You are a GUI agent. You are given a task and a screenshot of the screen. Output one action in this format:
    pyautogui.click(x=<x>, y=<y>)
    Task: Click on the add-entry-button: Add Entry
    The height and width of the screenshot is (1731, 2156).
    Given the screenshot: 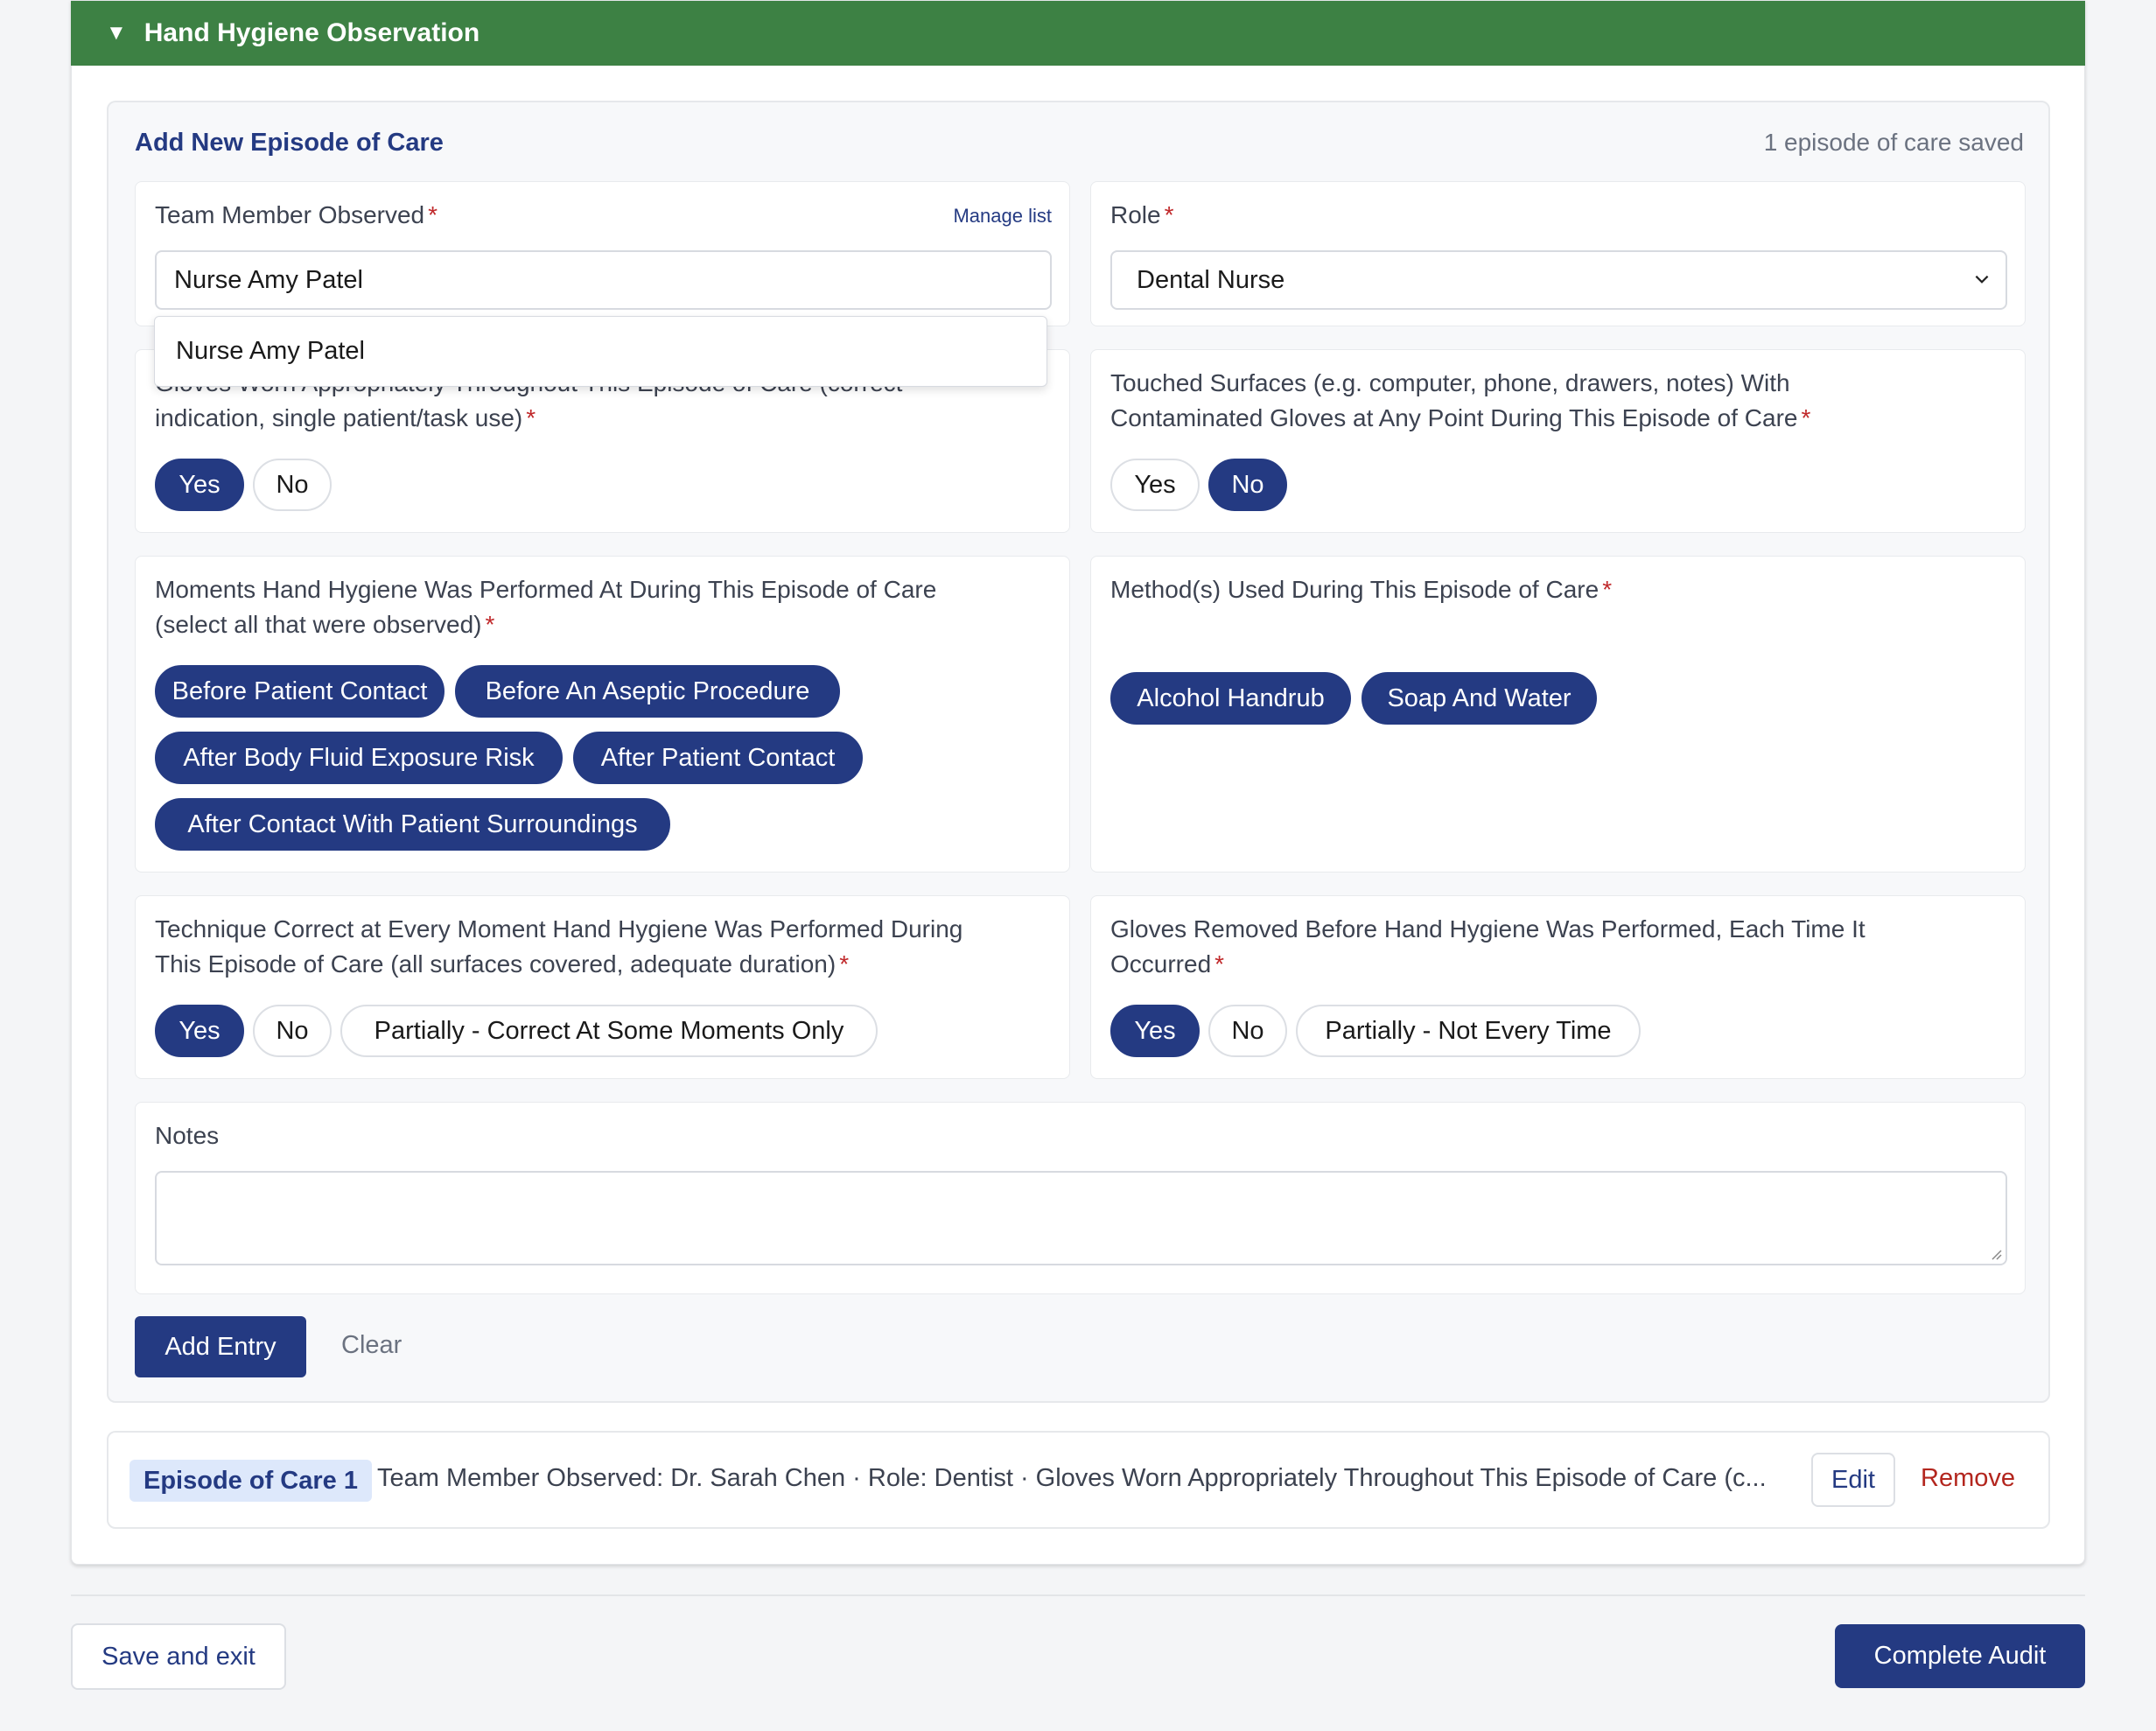 What is the action you would take?
    pyautogui.click(x=220, y=1346)
    